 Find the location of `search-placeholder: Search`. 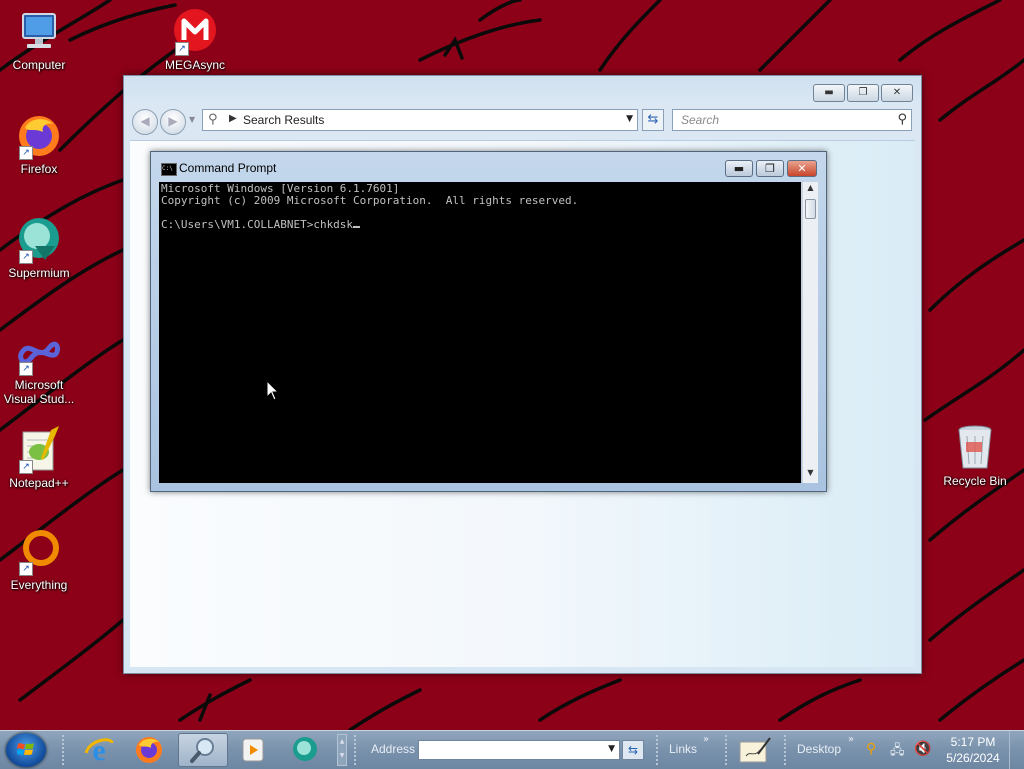

search-placeholder: Search is located at coordinates (700, 120).